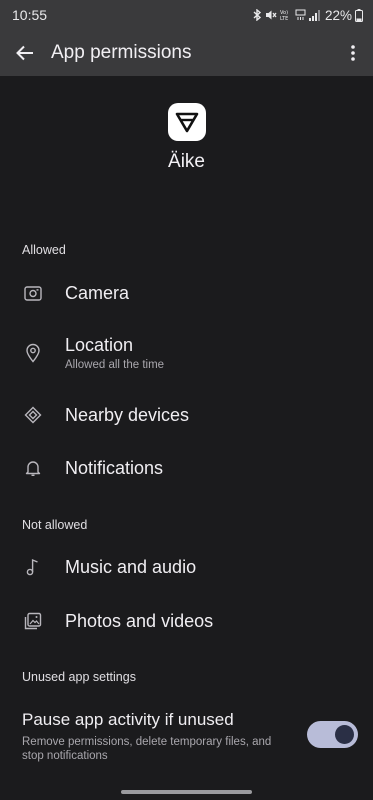 The height and width of the screenshot is (800, 373). Describe the element at coordinates (33, 621) in the screenshot. I see `photos-icon` at that location.